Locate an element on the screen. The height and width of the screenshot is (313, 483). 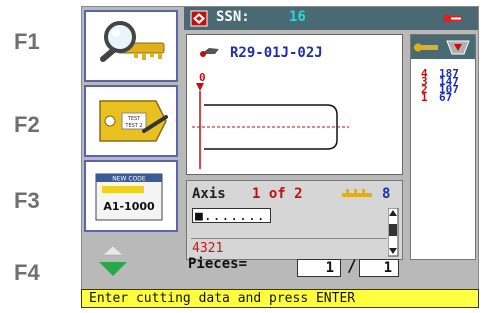
axis-counter: 1 of 2 is located at coordinates (277, 194).